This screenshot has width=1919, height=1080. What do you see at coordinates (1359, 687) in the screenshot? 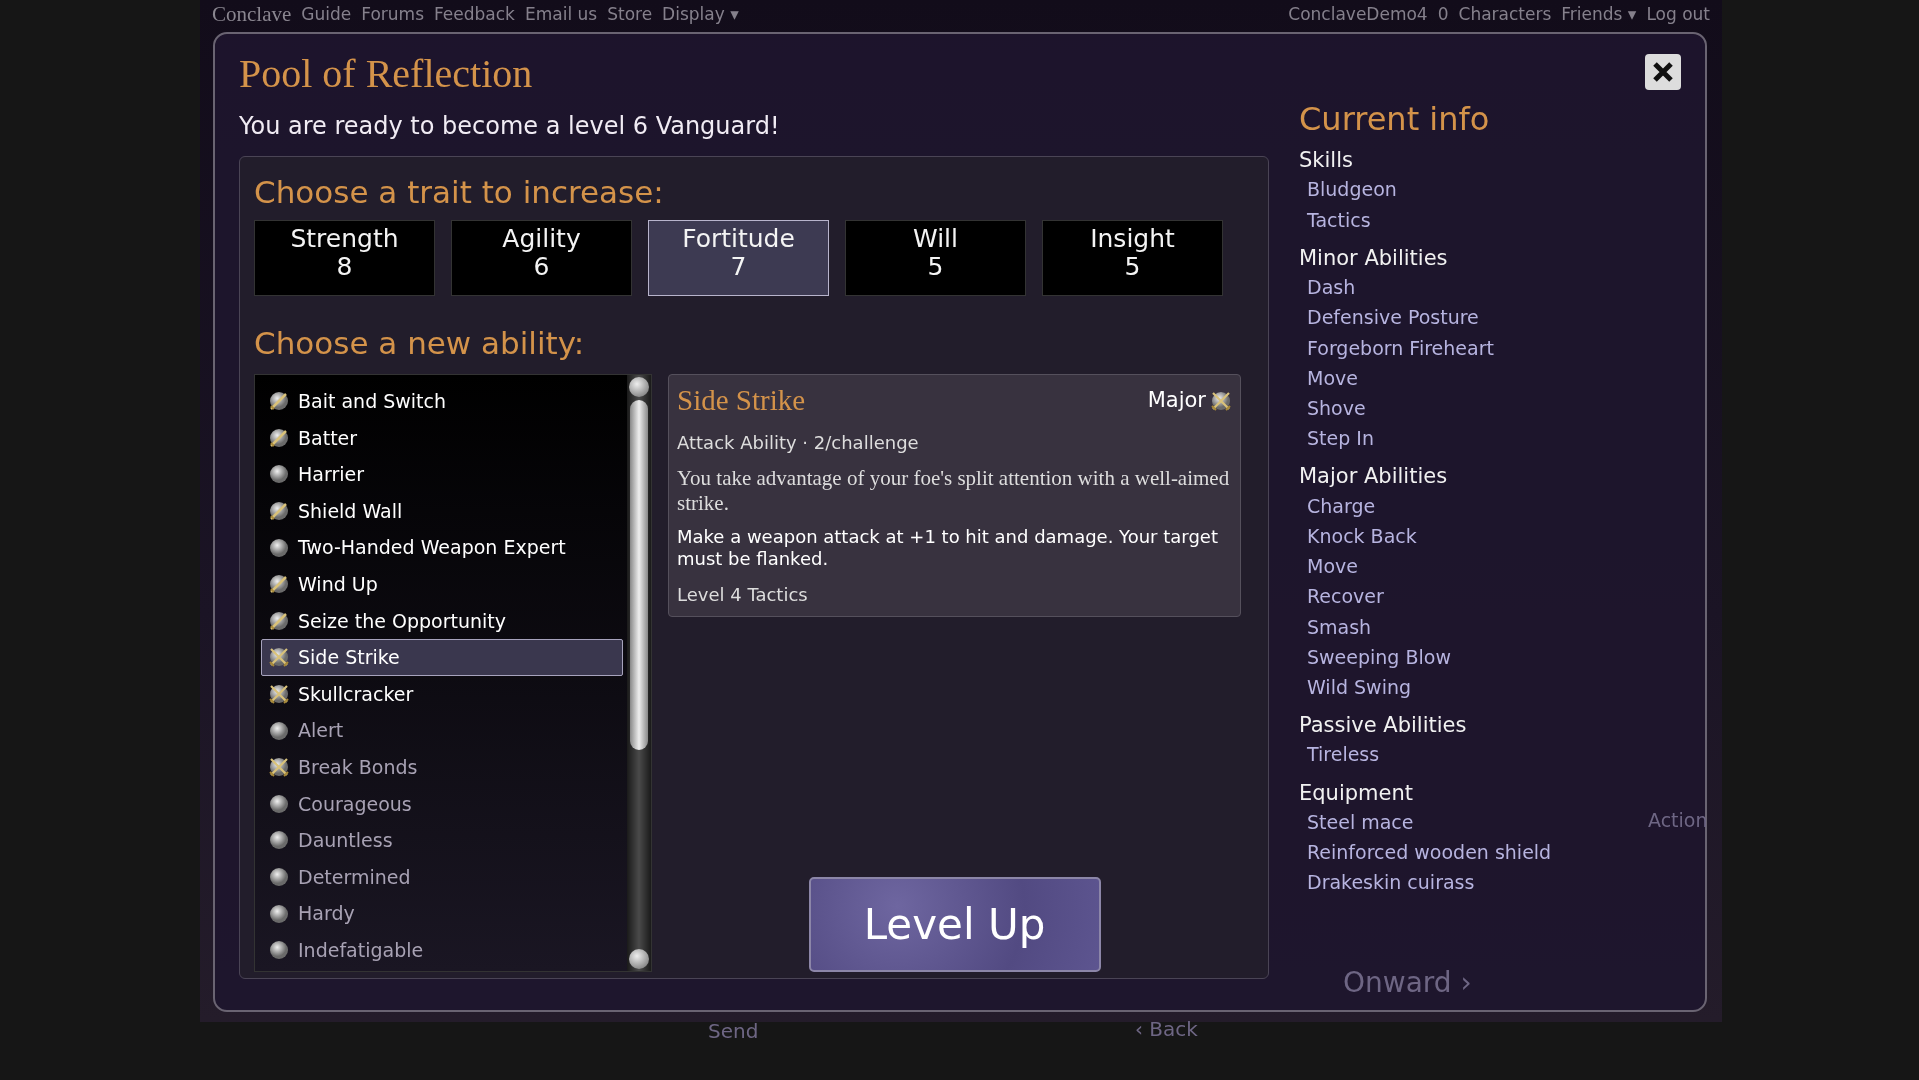
I see `info-item: Wild Swing` at bounding box center [1359, 687].